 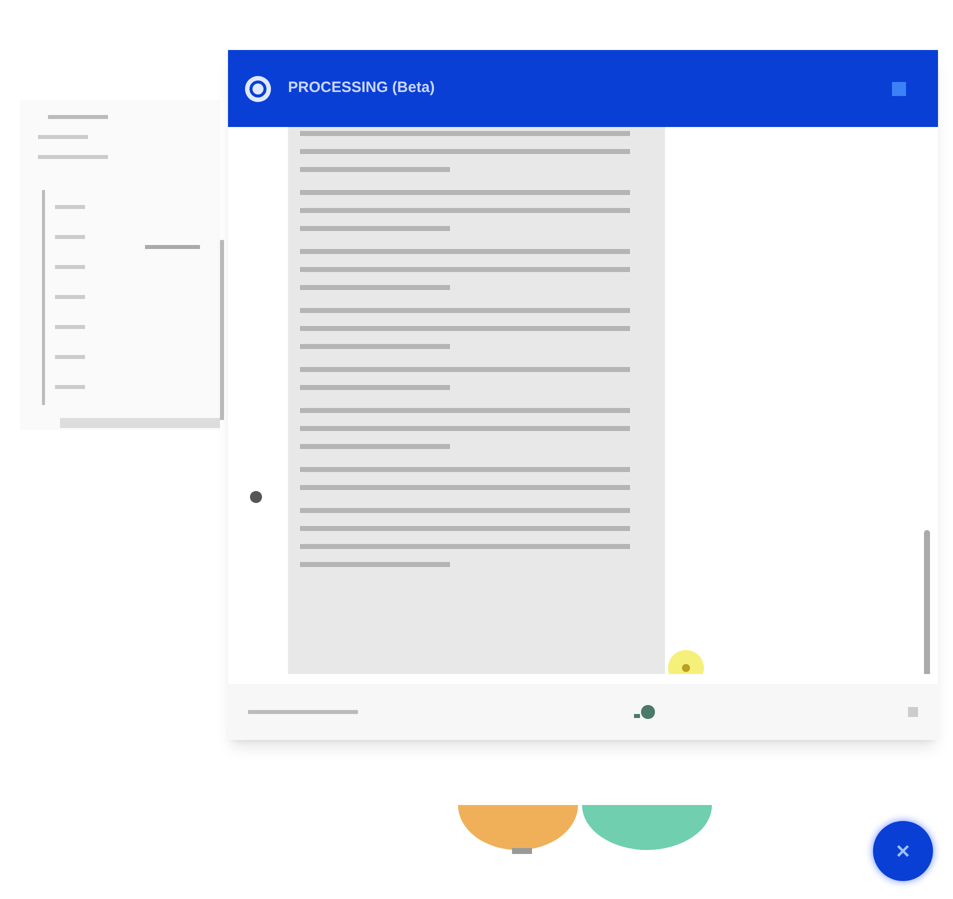 What do you see at coordinates (361, 88) in the screenshot?
I see `dialog-title: PROCESSING (Beta)` at bounding box center [361, 88].